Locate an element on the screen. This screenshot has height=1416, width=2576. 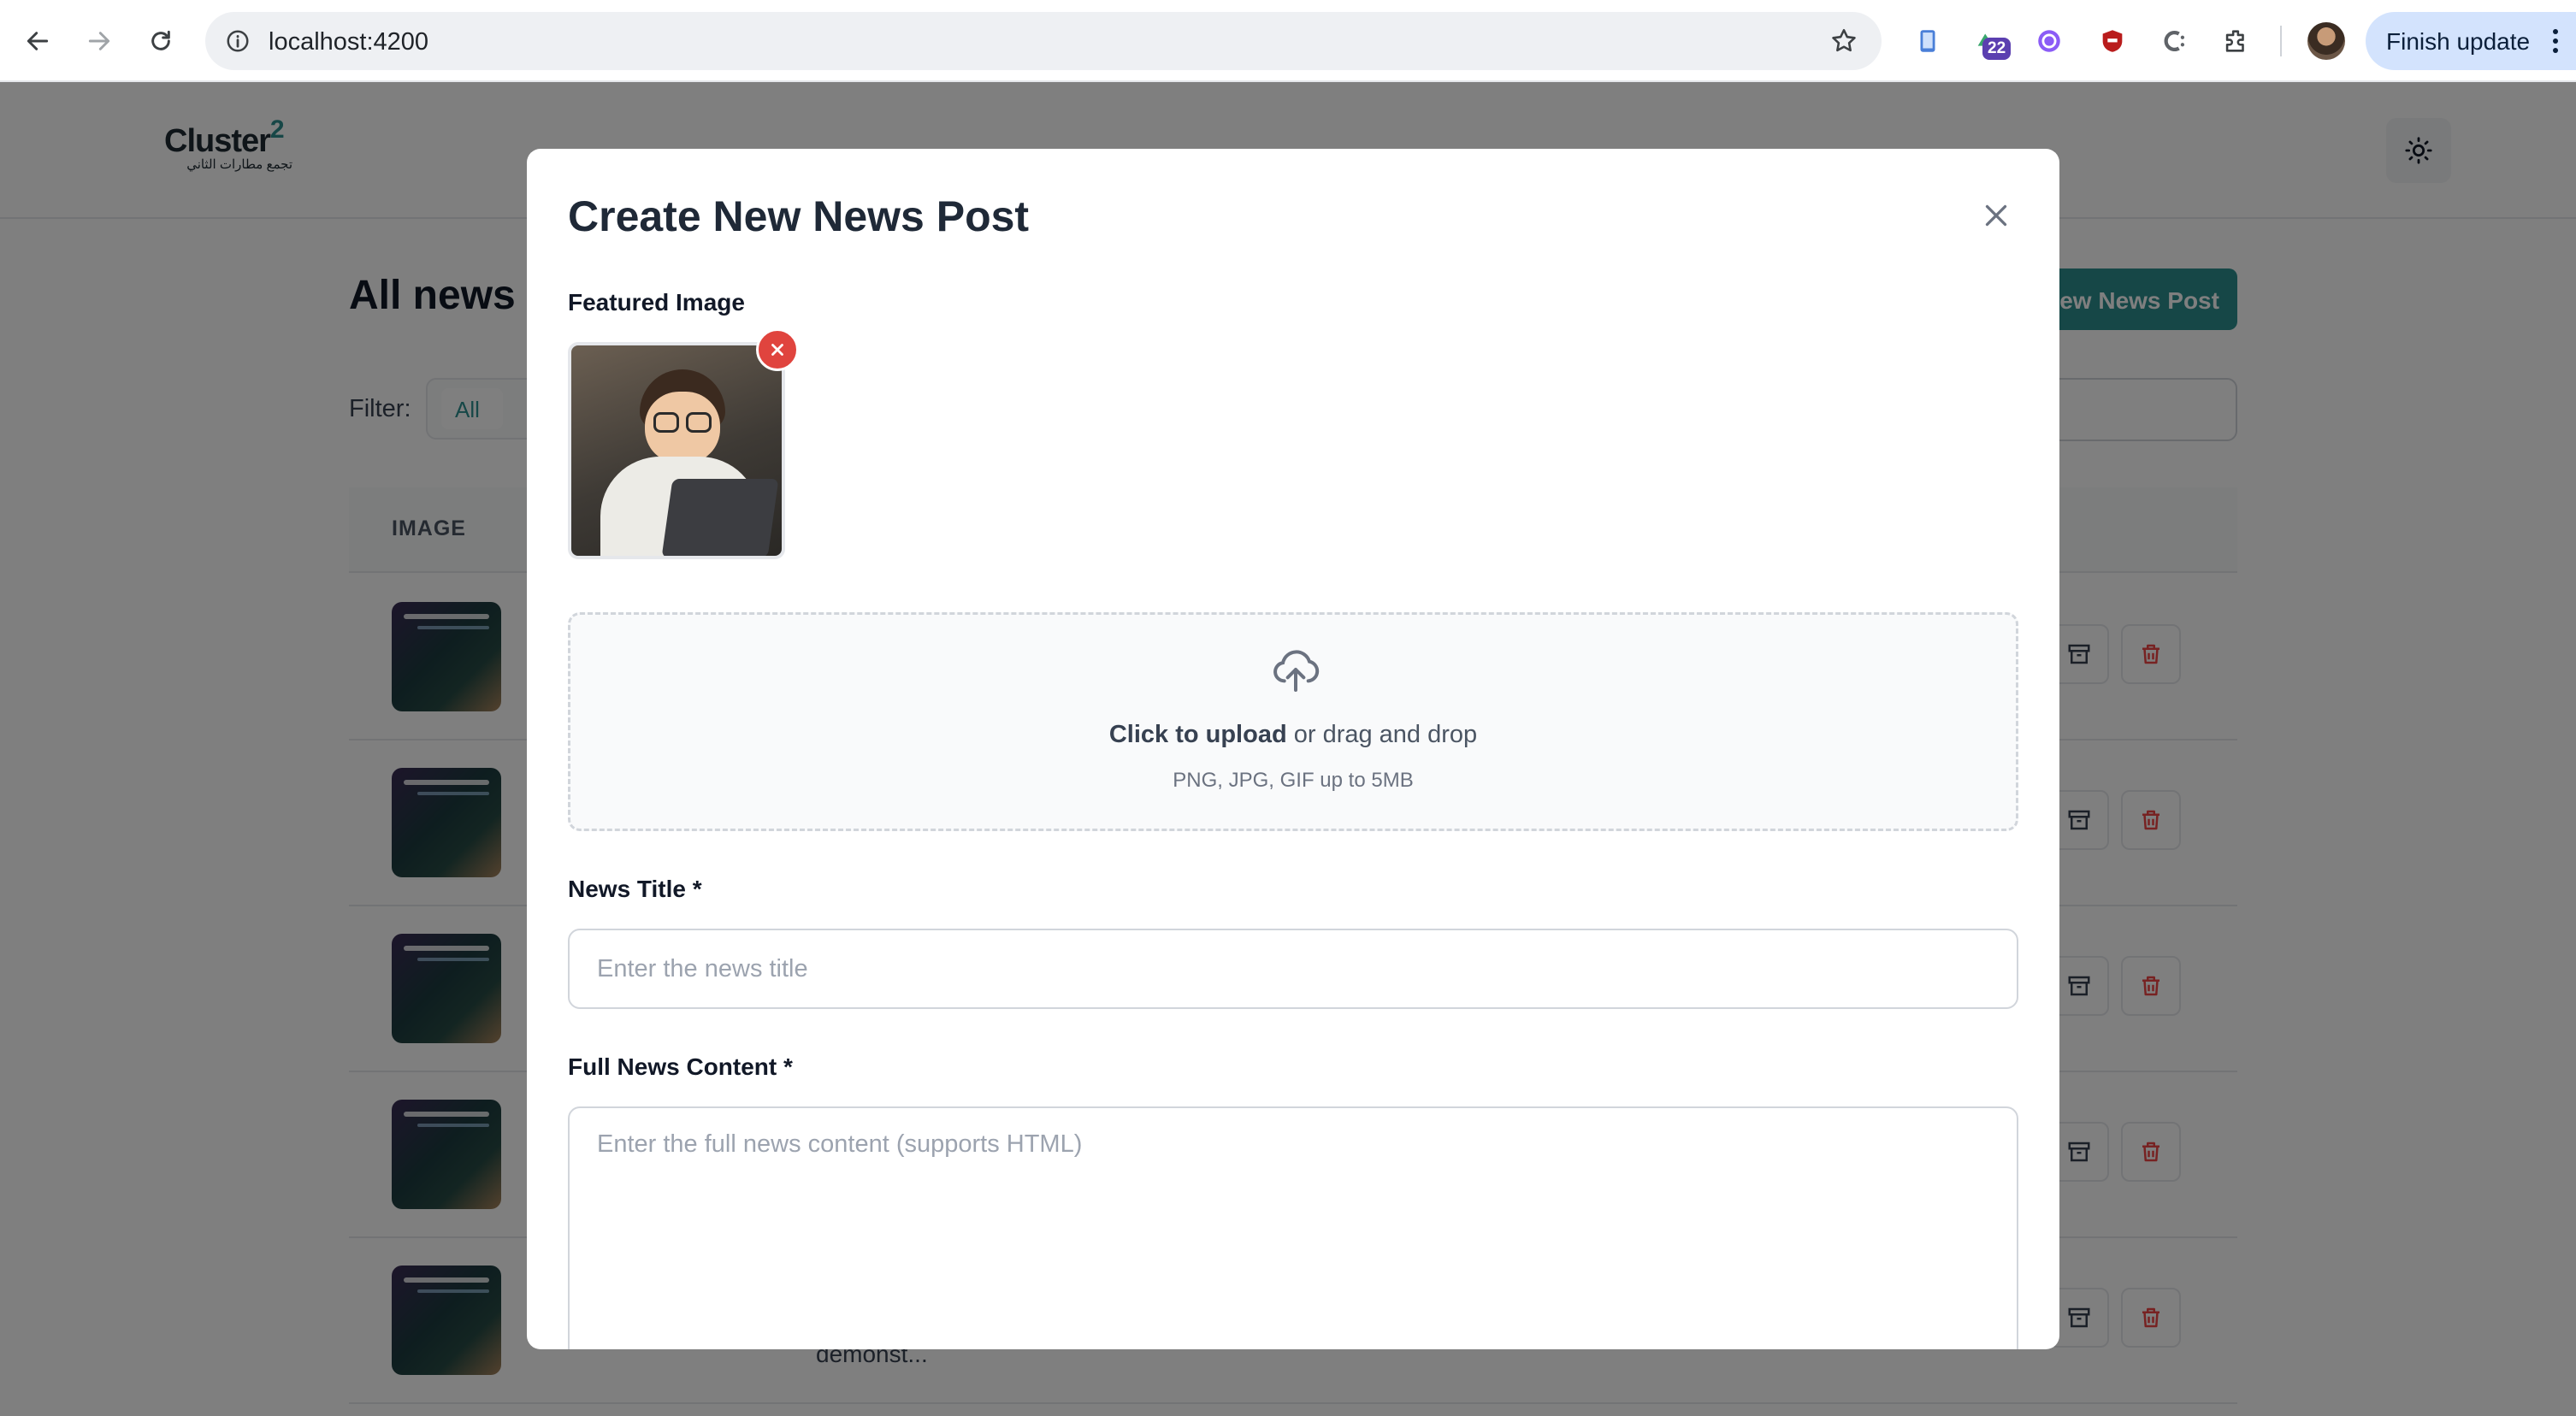
remove-image-button is located at coordinates (777, 349).